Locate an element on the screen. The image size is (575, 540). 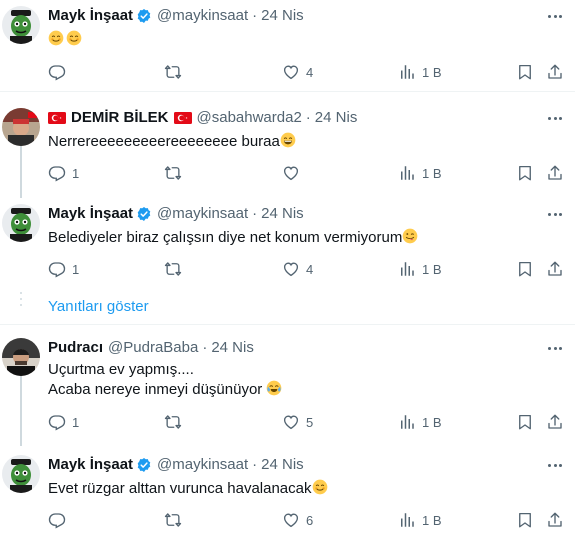
tweet-text: Evet rüzgar alttan vurunca havalanacak is located at coordinates (188, 489).